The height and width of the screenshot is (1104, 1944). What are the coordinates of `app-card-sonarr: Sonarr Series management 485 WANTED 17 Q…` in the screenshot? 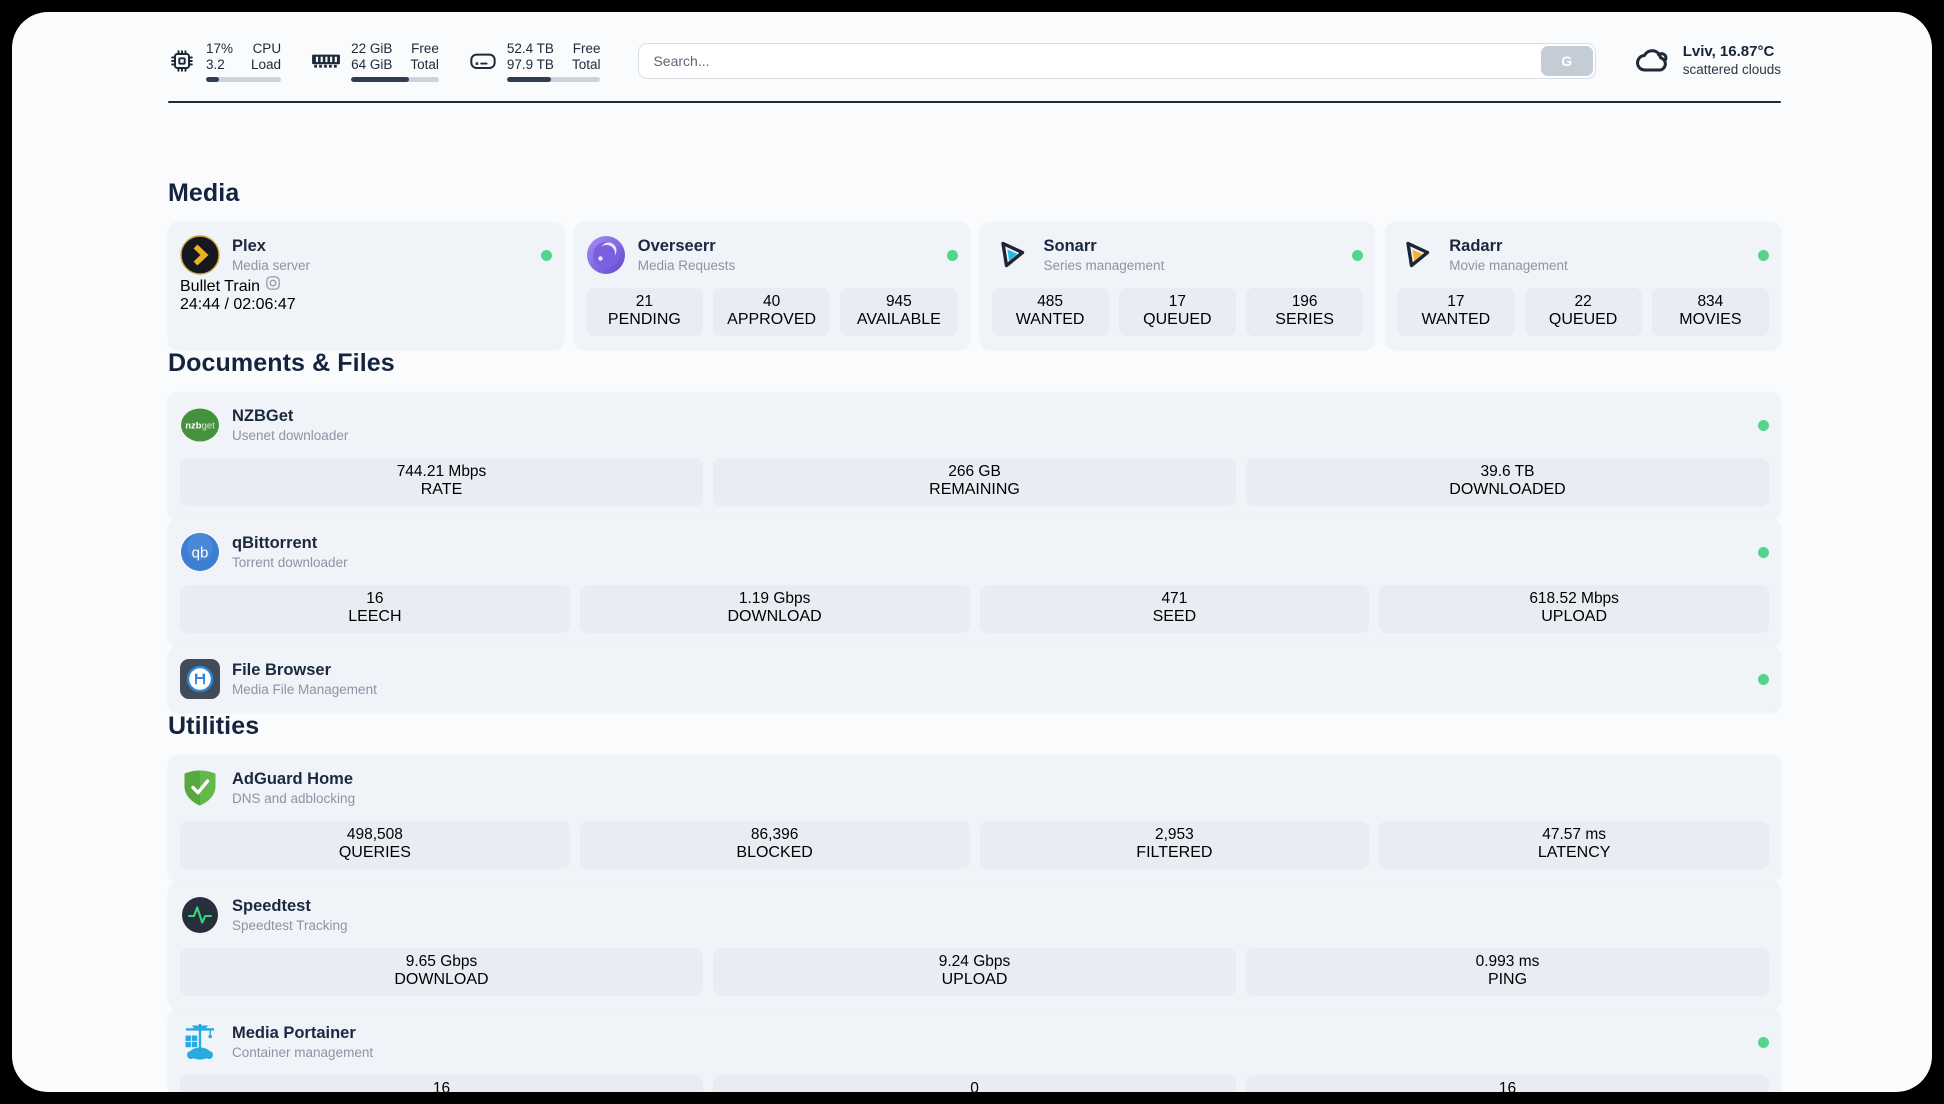 It's located at (1177, 285).